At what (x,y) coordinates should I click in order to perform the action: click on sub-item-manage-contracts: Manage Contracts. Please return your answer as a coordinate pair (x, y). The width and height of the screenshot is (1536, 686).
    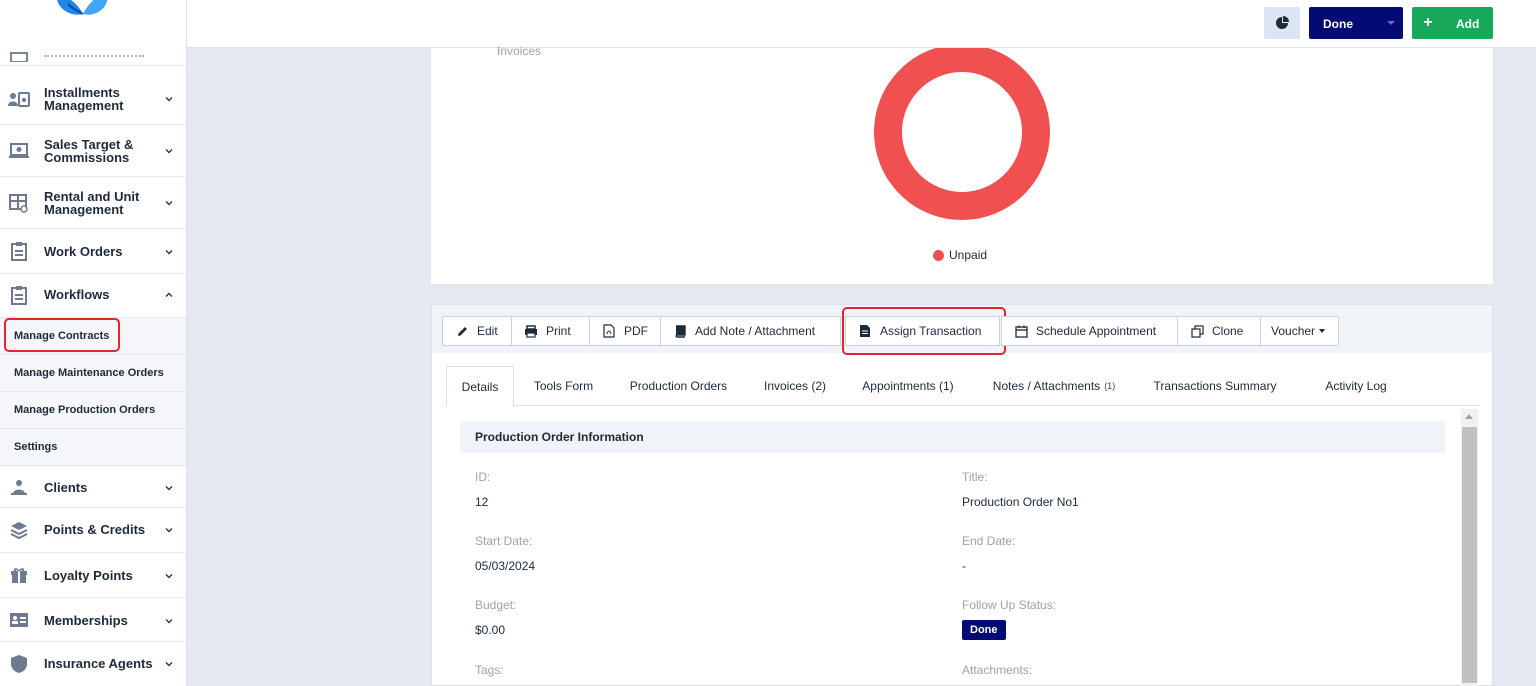
    Looking at the image, I should click on (93, 336).